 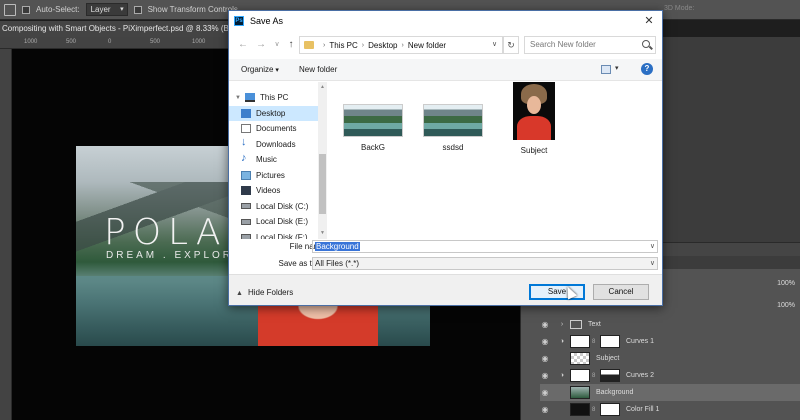 I want to click on breadcrumb-item: New folder, so click(x=427, y=45).